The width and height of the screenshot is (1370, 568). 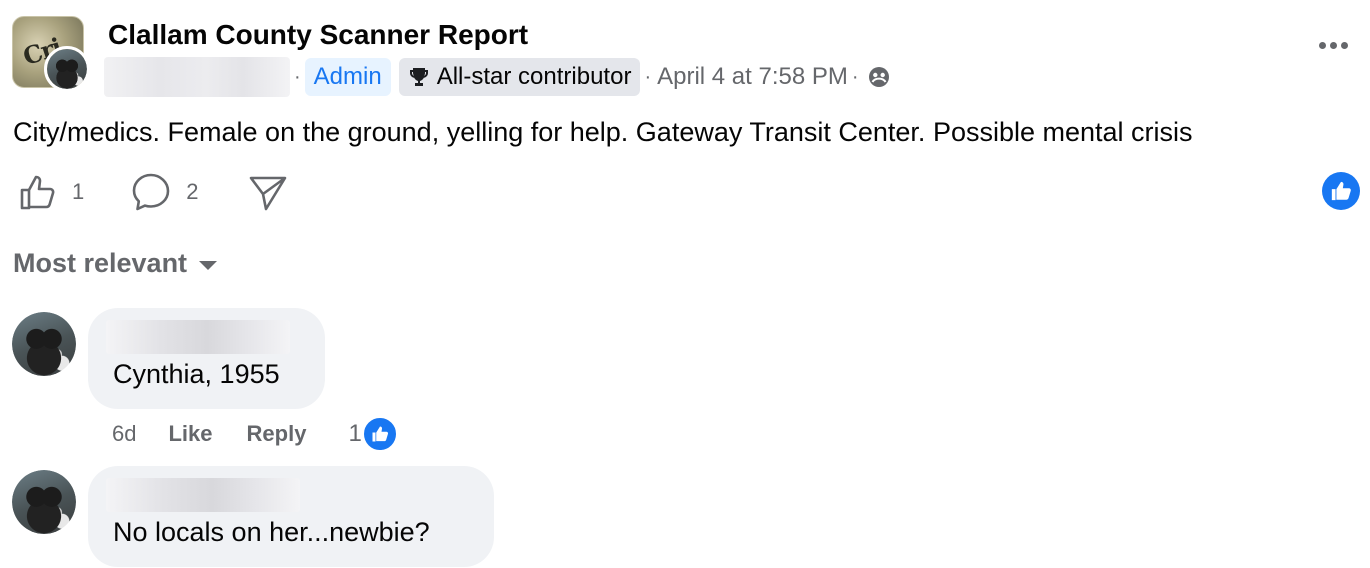 I want to click on allstar-badge-label: All-star contributor, so click(x=534, y=76).